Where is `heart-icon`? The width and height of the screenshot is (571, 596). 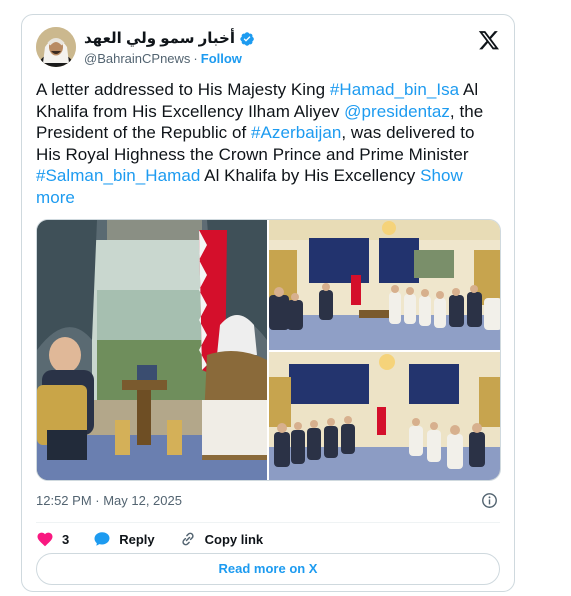
heart-icon is located at coordinates (45, 539).